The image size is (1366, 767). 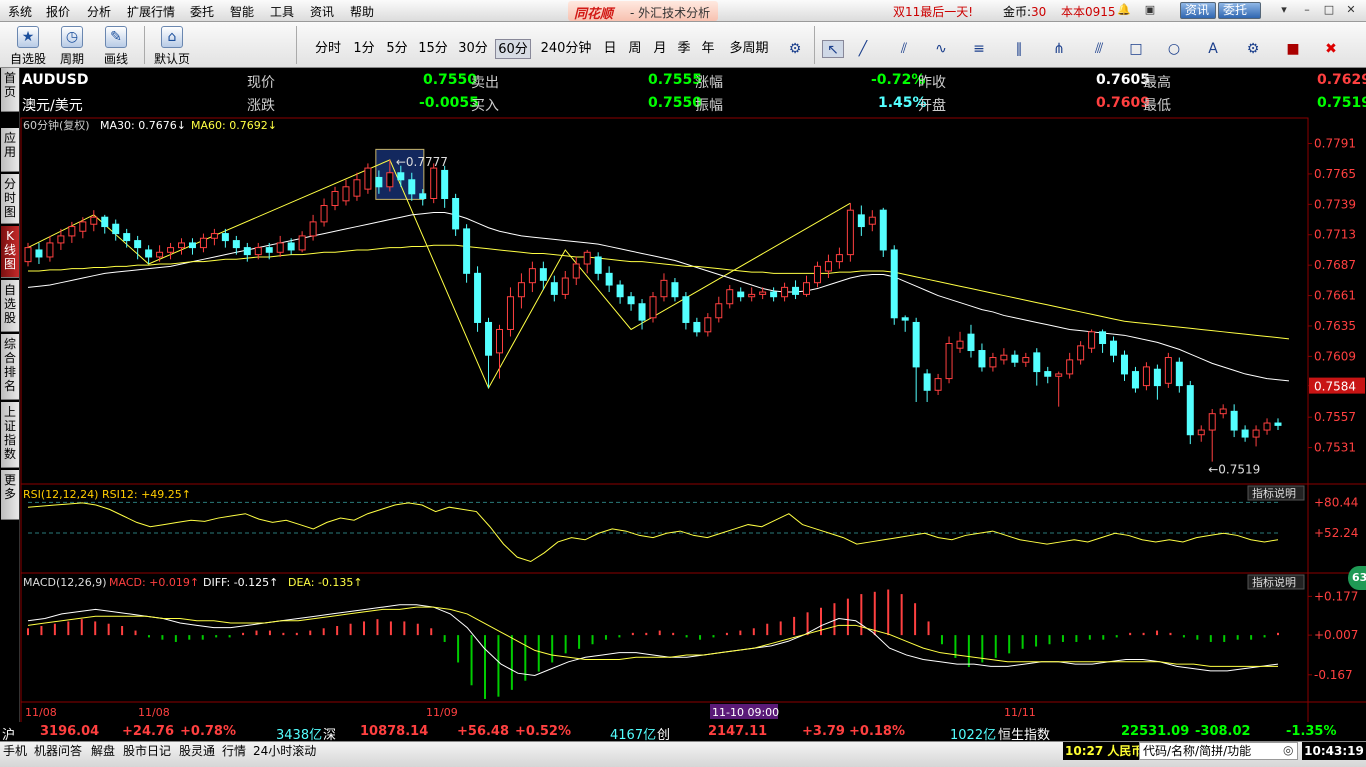 I want to click on rsi-layer, so click(x=653, y=532).